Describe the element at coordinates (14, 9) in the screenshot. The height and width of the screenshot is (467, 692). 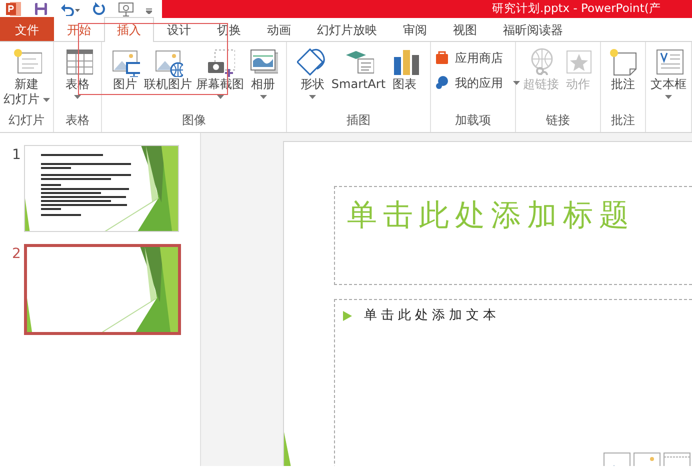
I see `powerpoint-logo-icon` at that location.